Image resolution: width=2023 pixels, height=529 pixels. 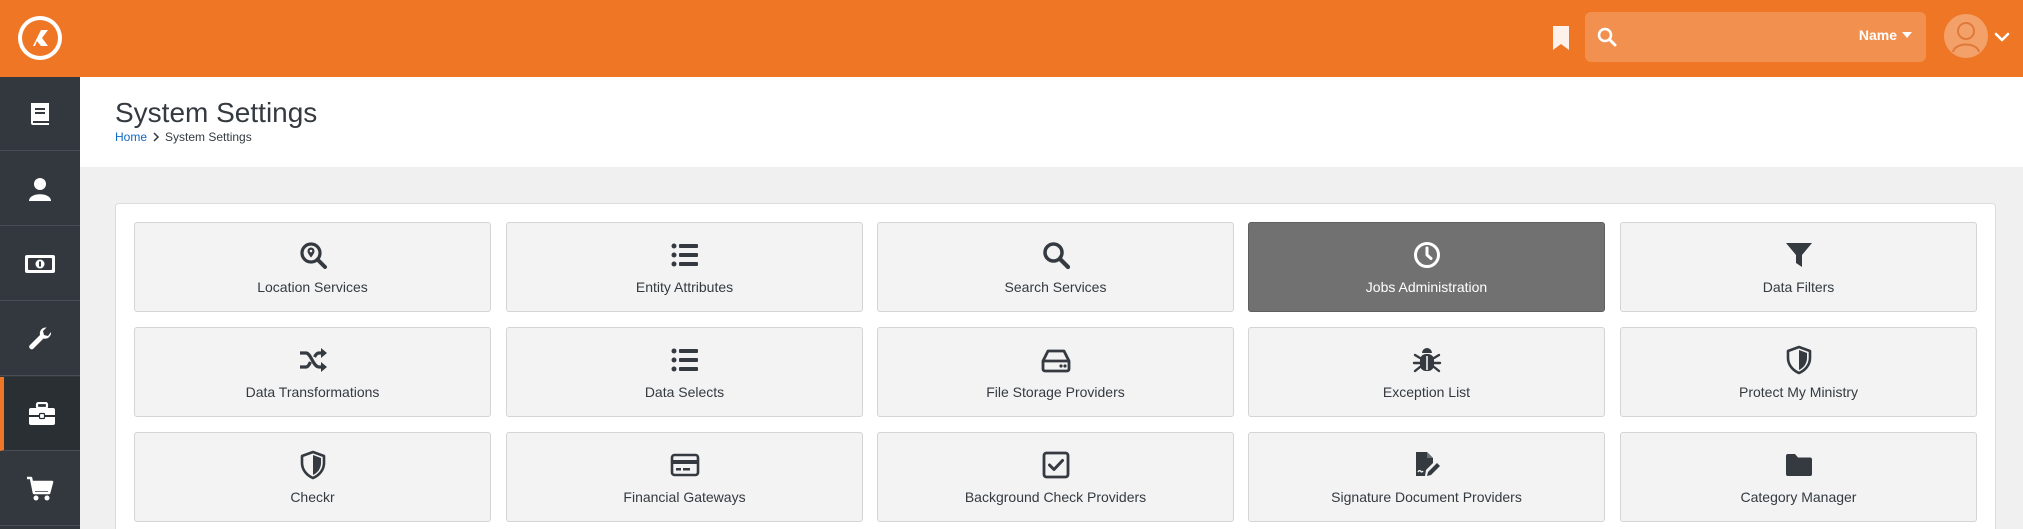 I want to click on tile-search-services: Search Services, so click(x=1055, y=267).